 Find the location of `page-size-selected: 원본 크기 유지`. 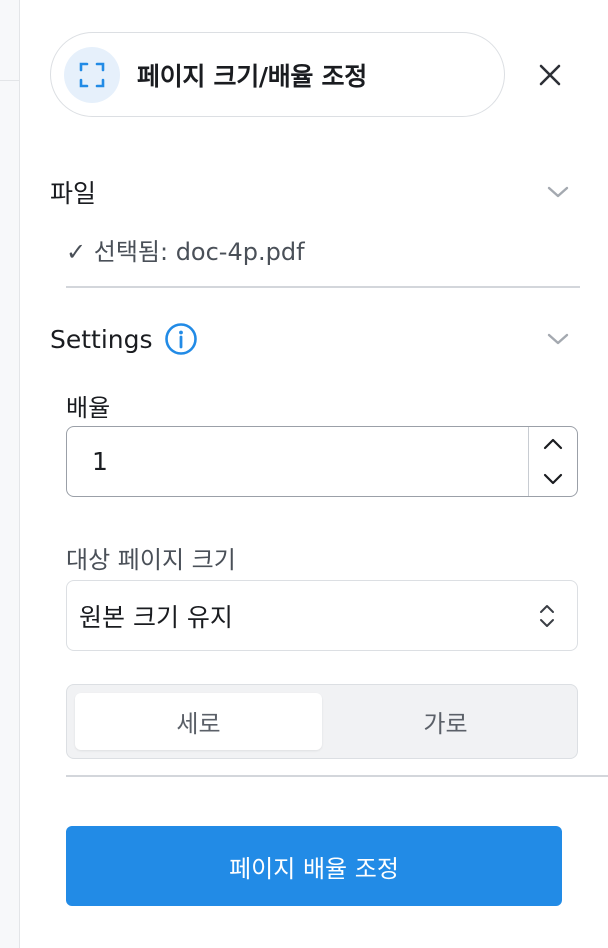

page-size-selected: 원본 크기 유지 is located at coordinates (156, 617).